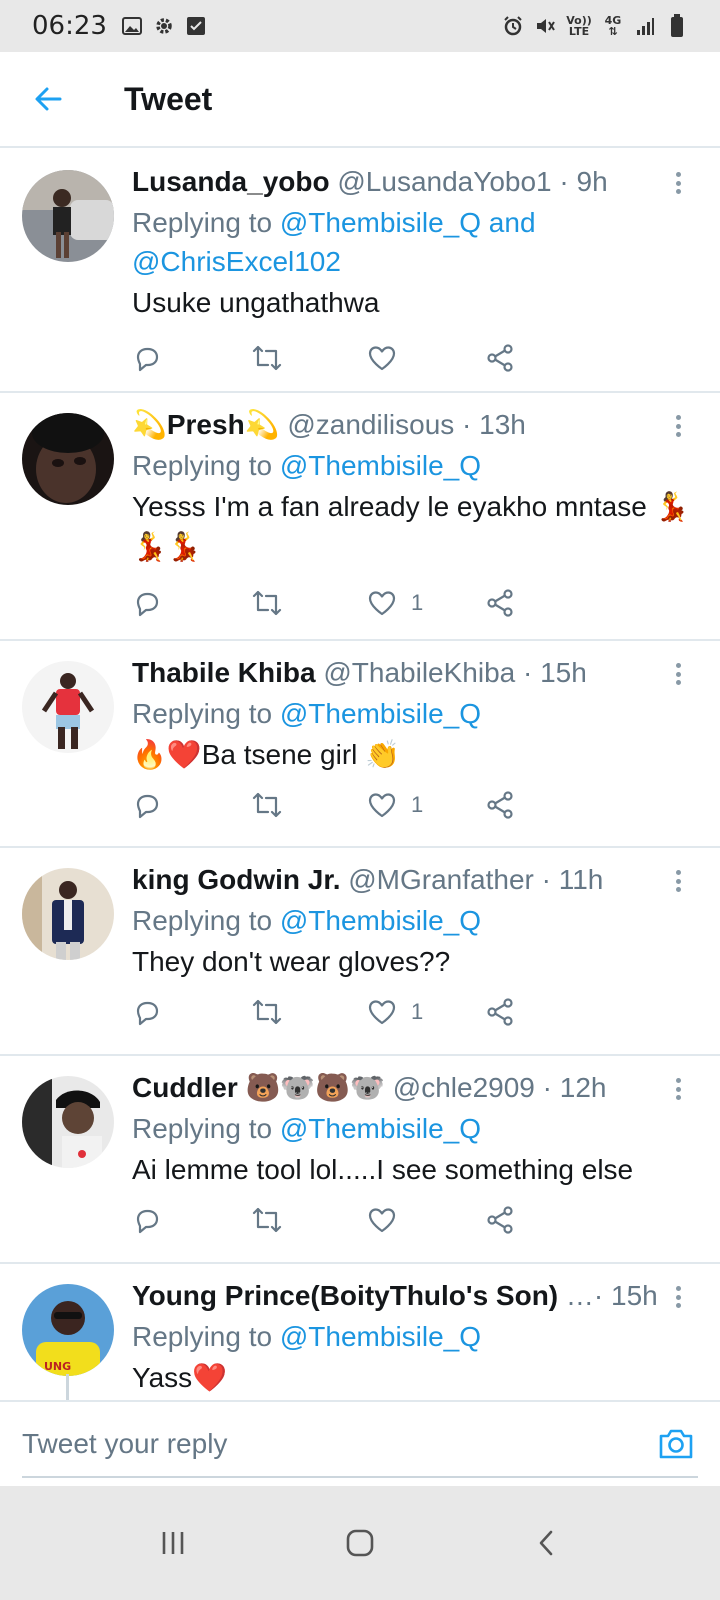  What do you see at coordinates (180, 1377) in the screenshot?
I see `tweet-text: Yass❤️` at bounding box center [180, 1377].